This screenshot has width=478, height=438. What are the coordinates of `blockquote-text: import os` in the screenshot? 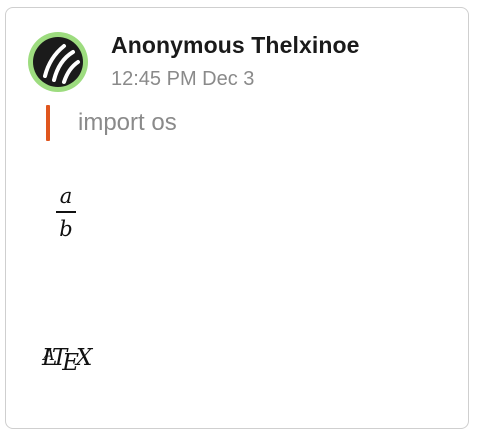 It's located at (127, 122).